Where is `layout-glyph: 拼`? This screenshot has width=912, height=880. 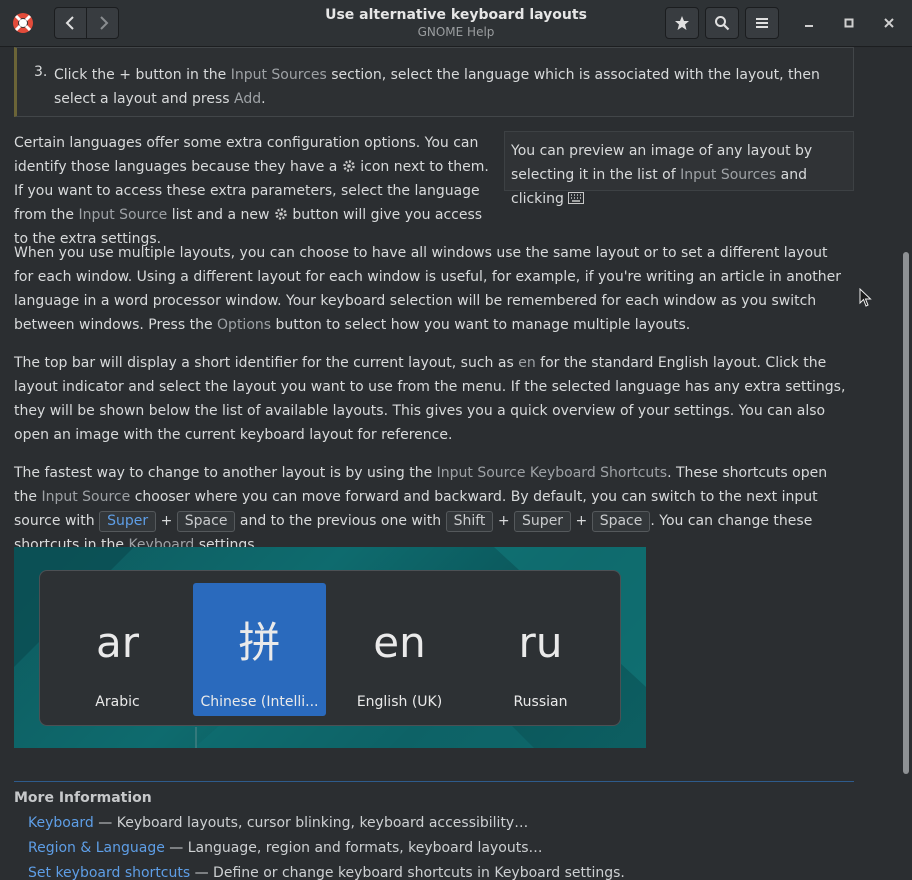 layout-glyph: 拼 is located at coordinates (259, 642).